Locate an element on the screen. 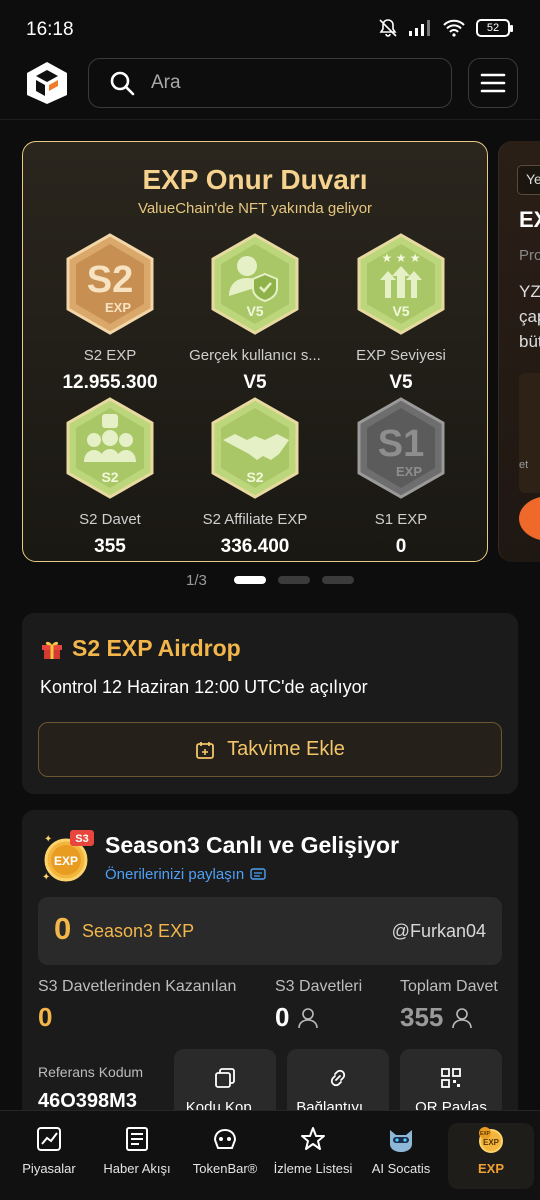  tab-tokenbar: TokenBar® is located at coordinates (225, 1156).